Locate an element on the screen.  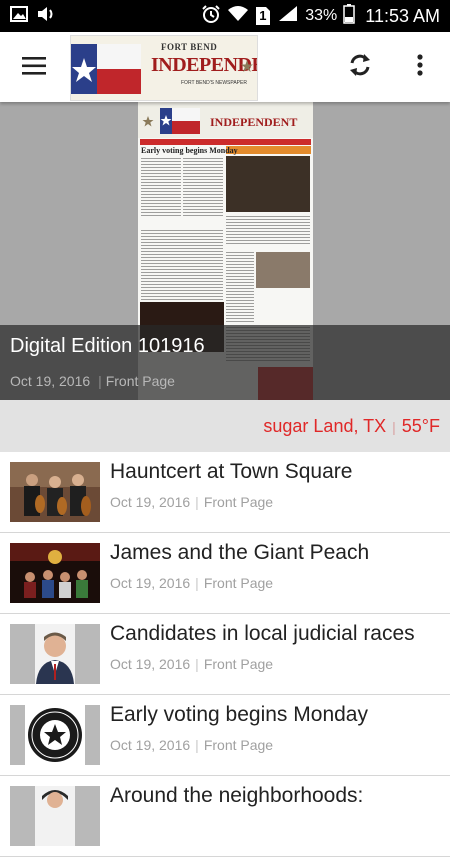
featured-date: Oct 19, 2016 is located at coordinates (50, 381).